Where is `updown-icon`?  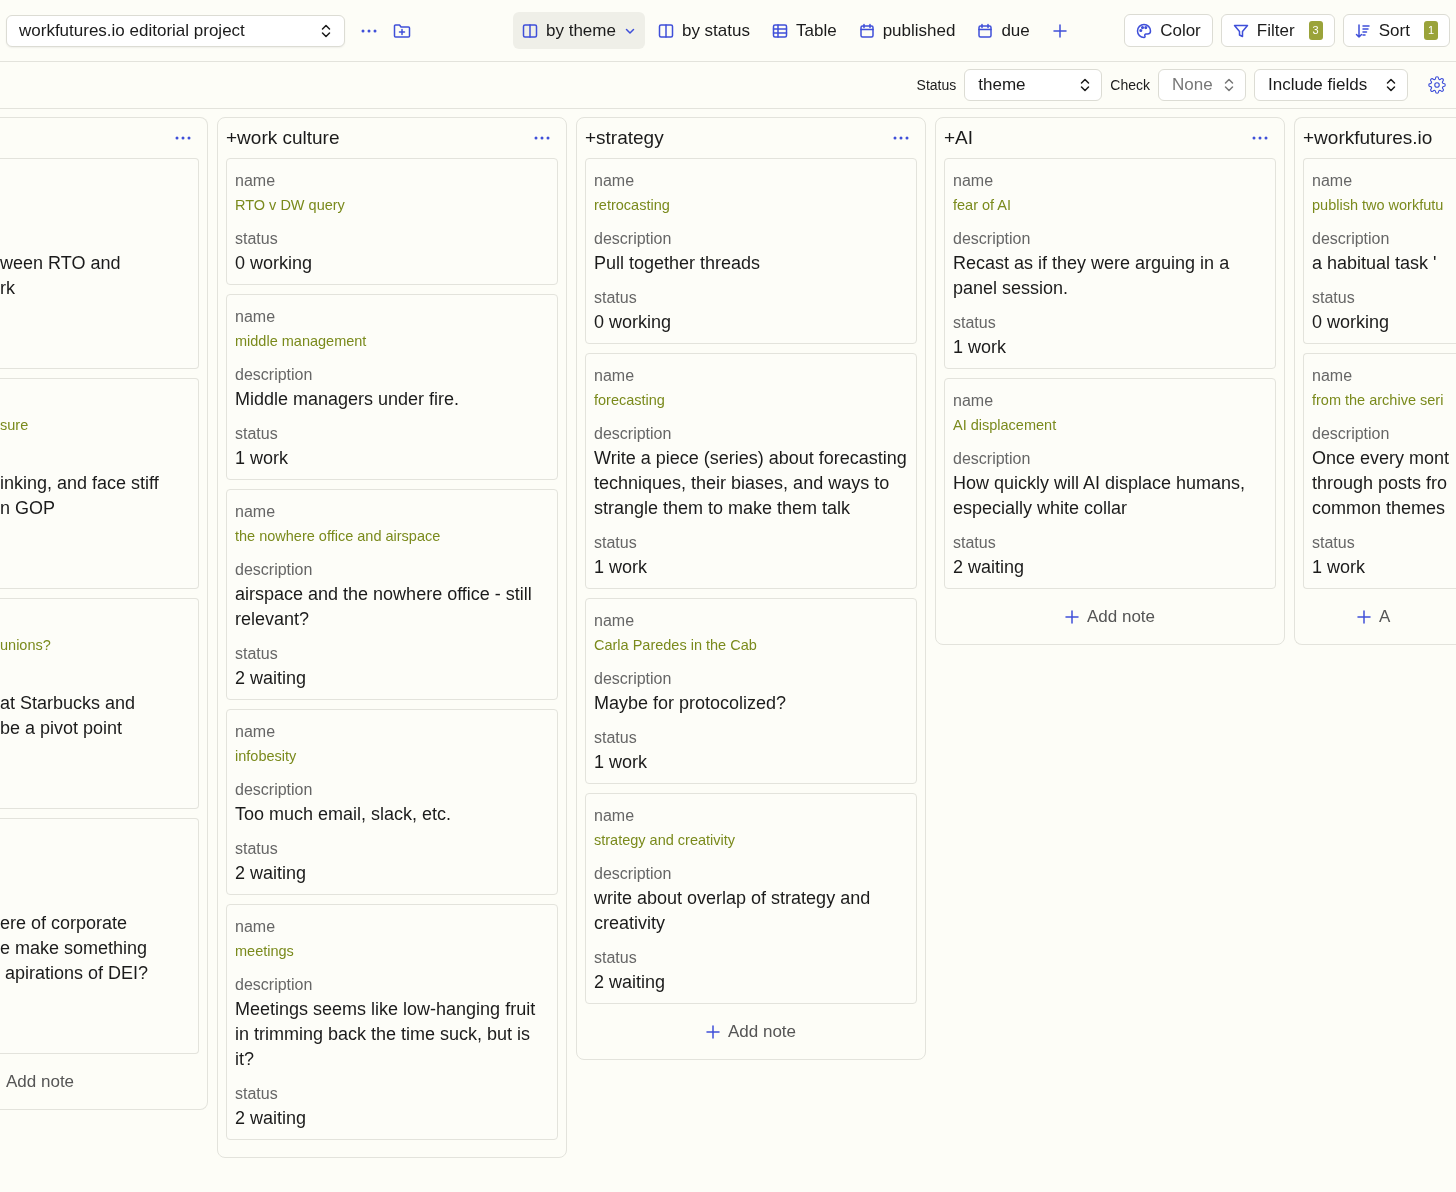
updown-icon is located at coordinates (326, 30).